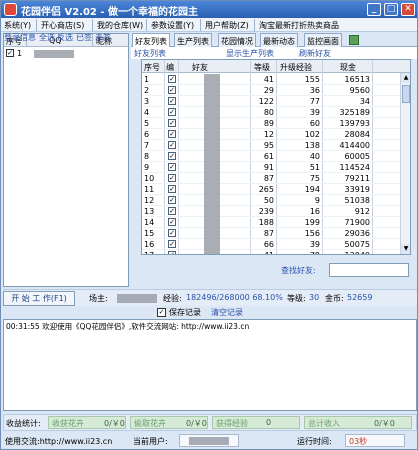 The image size is (418, 450). Describe the element at coordinates (20, 53) in the screenshot. I see `account-index: 1` at that location.